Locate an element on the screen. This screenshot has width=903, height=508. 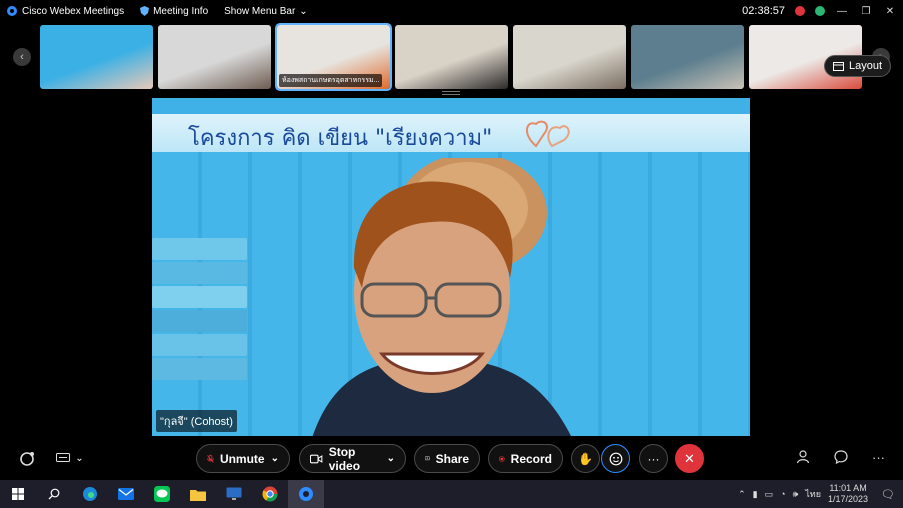
leave-meeting-button: ✕ is located at coordinates (689, 458).